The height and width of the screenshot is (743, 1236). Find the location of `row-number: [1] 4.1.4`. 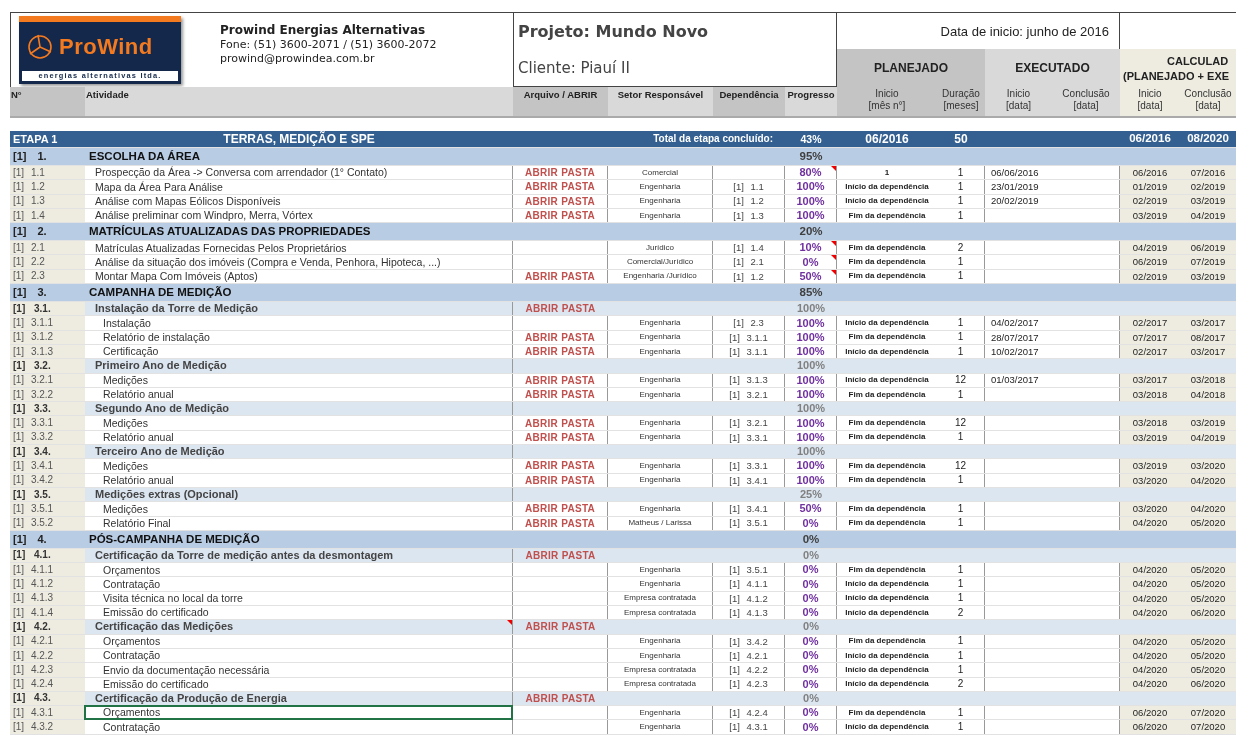

row-number: [1] 4.1.4 is located at coordinates (33, 612).